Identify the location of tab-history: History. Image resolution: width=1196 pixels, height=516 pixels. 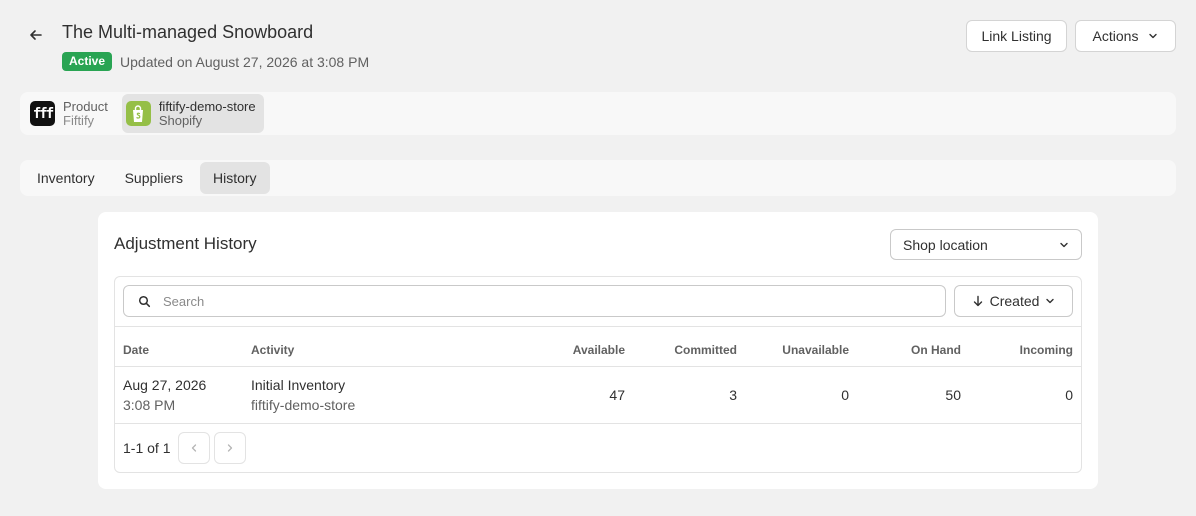
(234, 178).